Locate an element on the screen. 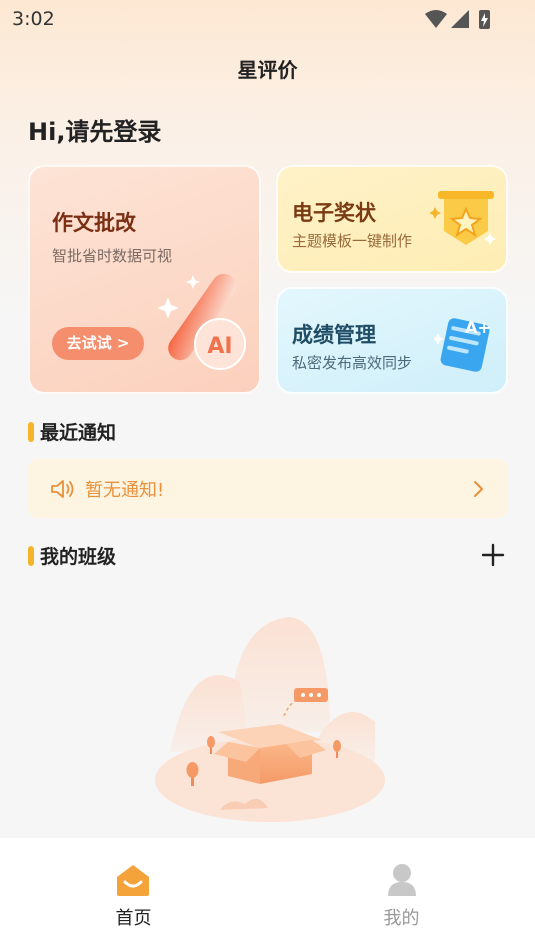  add-class-icon is located at coordinates (493, 555).